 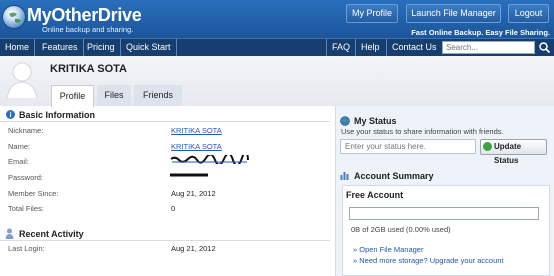 I want to click on recent-activity-title: Recent Activity, so click(x=51, y=234).